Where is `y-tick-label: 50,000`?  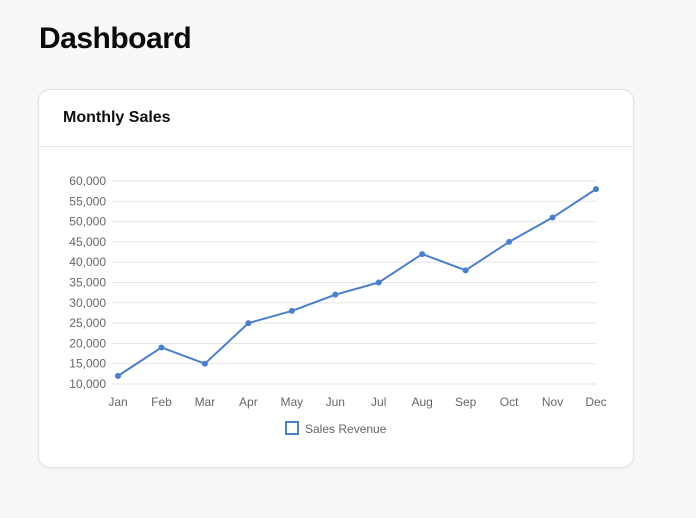
y-tick-label: 50,000 is located at coordinates (87, 222).